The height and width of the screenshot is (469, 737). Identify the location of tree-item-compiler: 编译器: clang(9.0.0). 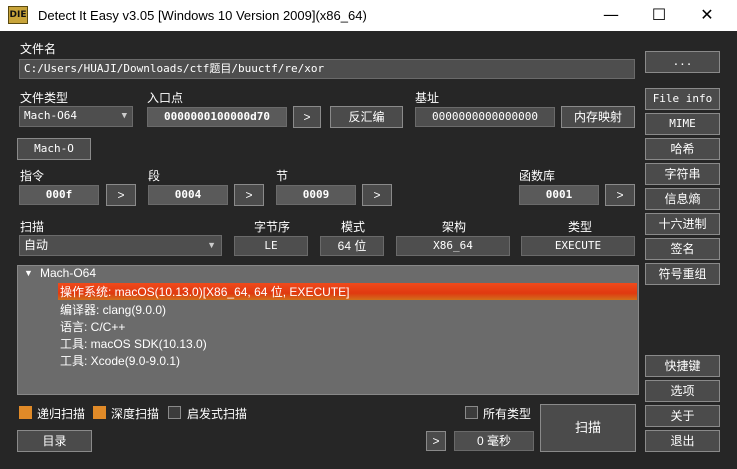
(113, 309).